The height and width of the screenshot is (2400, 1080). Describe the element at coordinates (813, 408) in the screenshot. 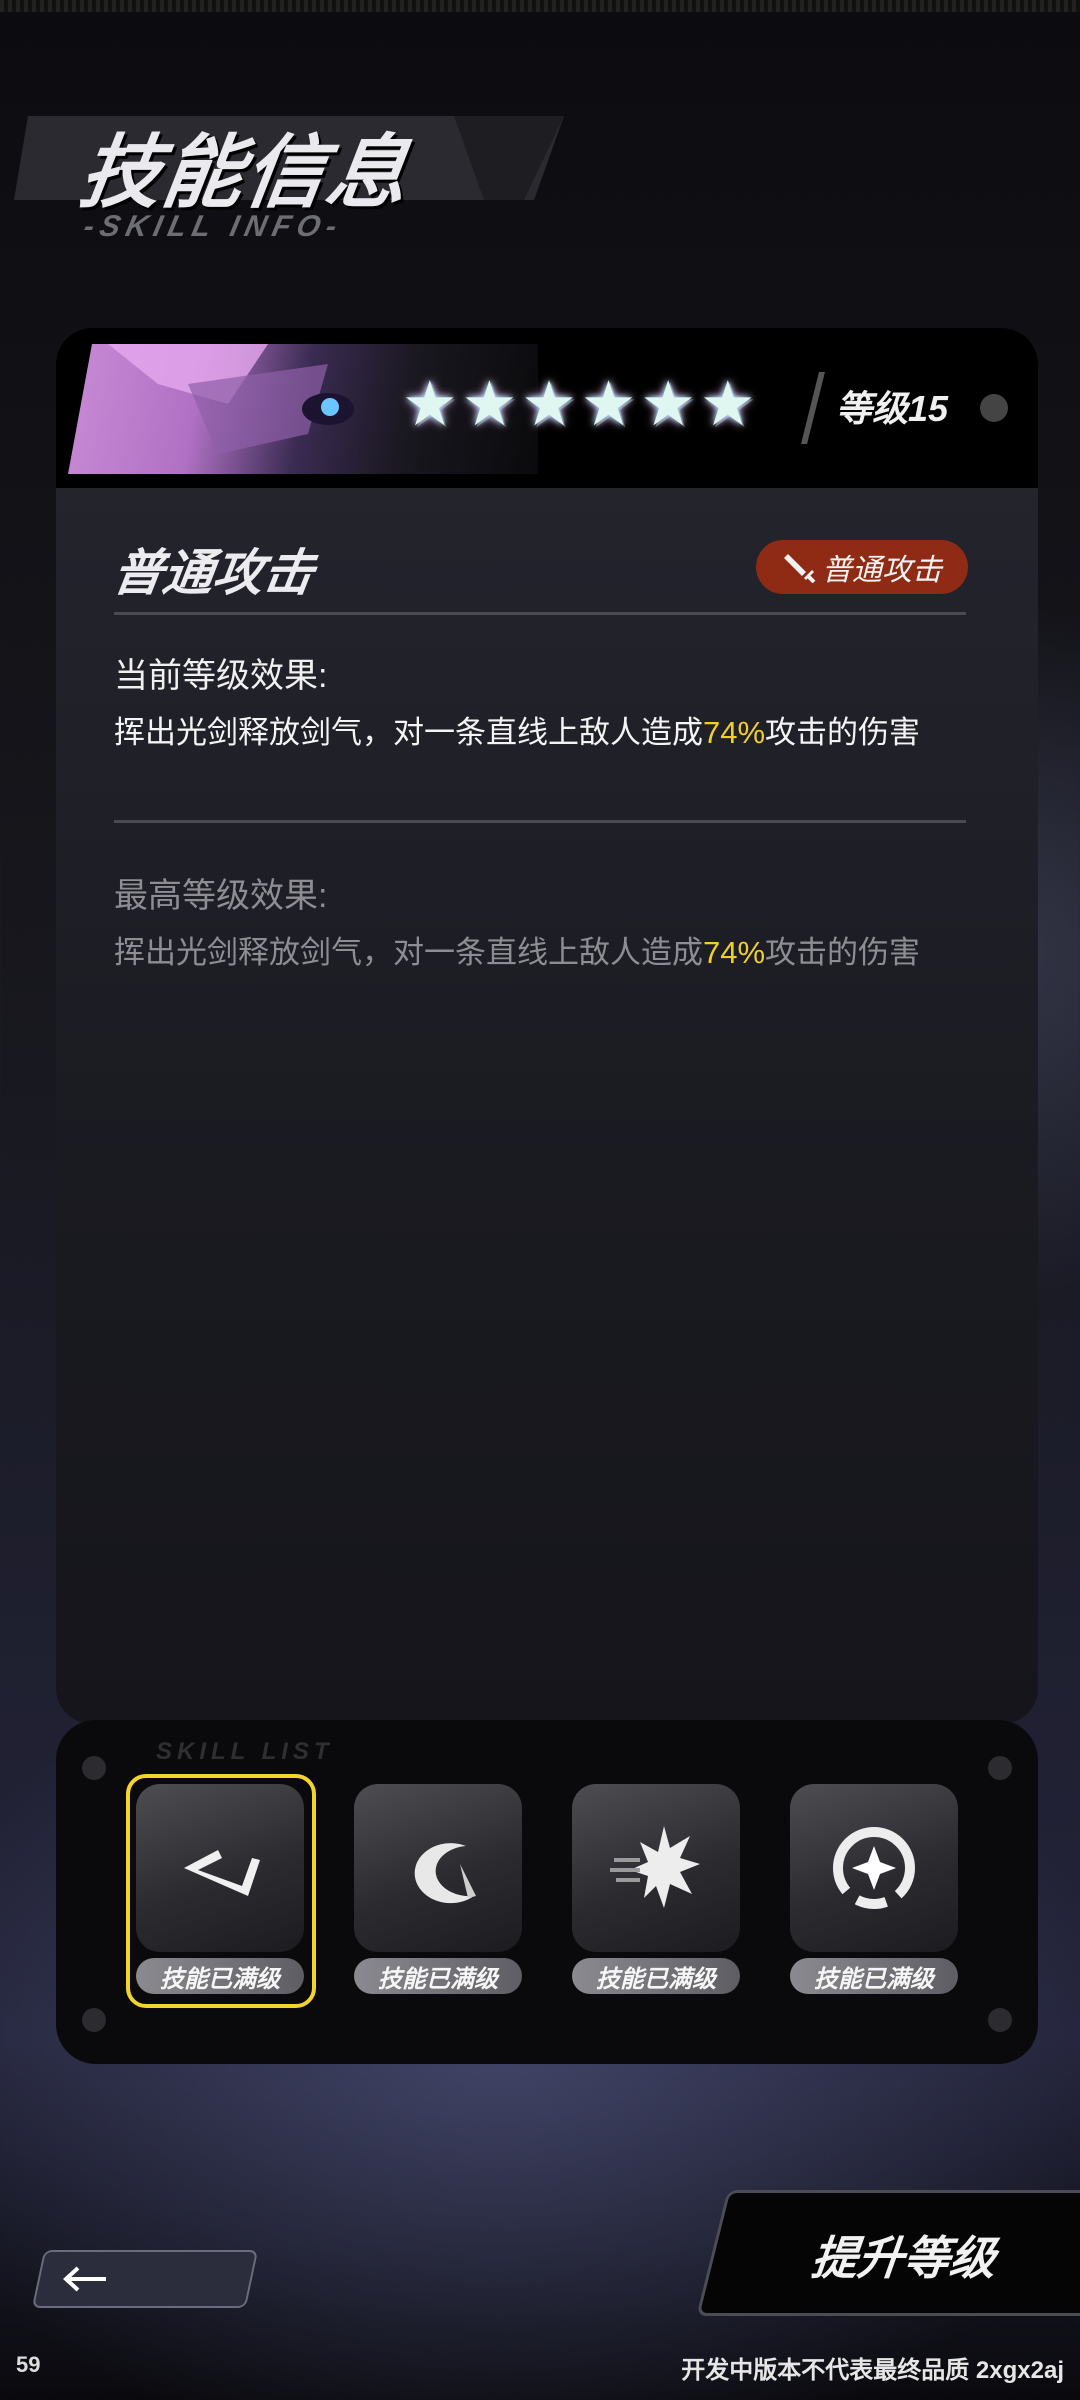

I see `level-divider` at that location.